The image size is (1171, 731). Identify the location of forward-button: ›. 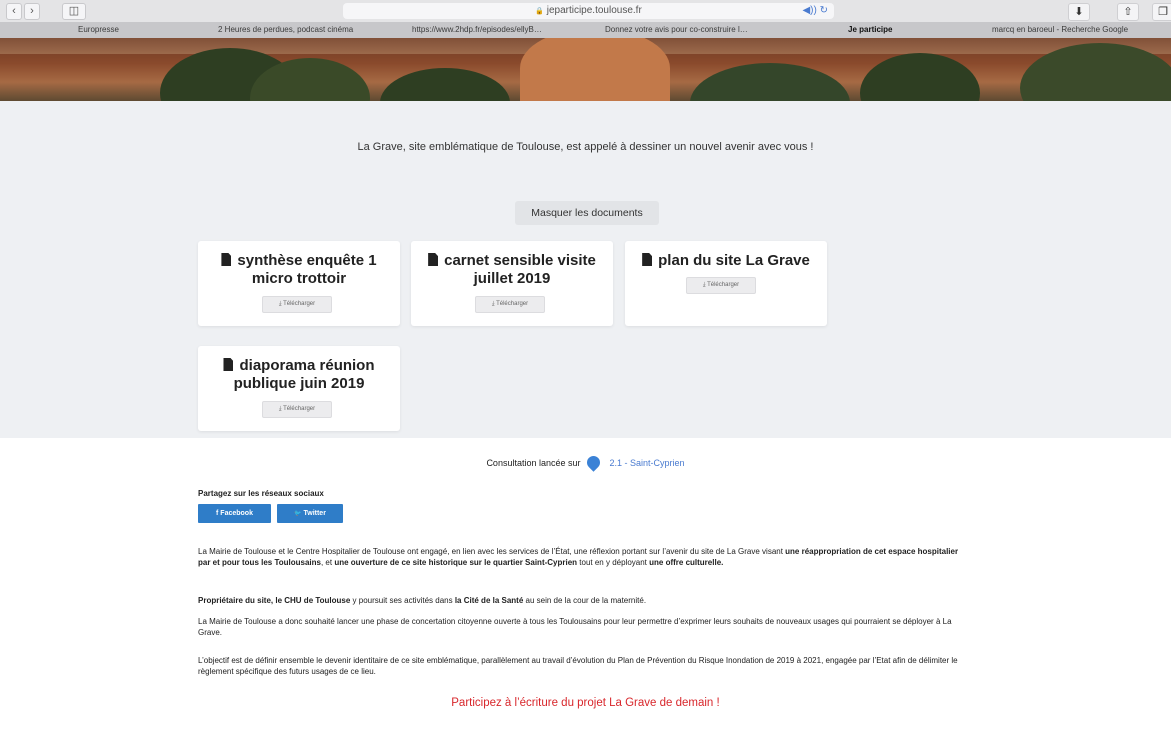
(32, 11).